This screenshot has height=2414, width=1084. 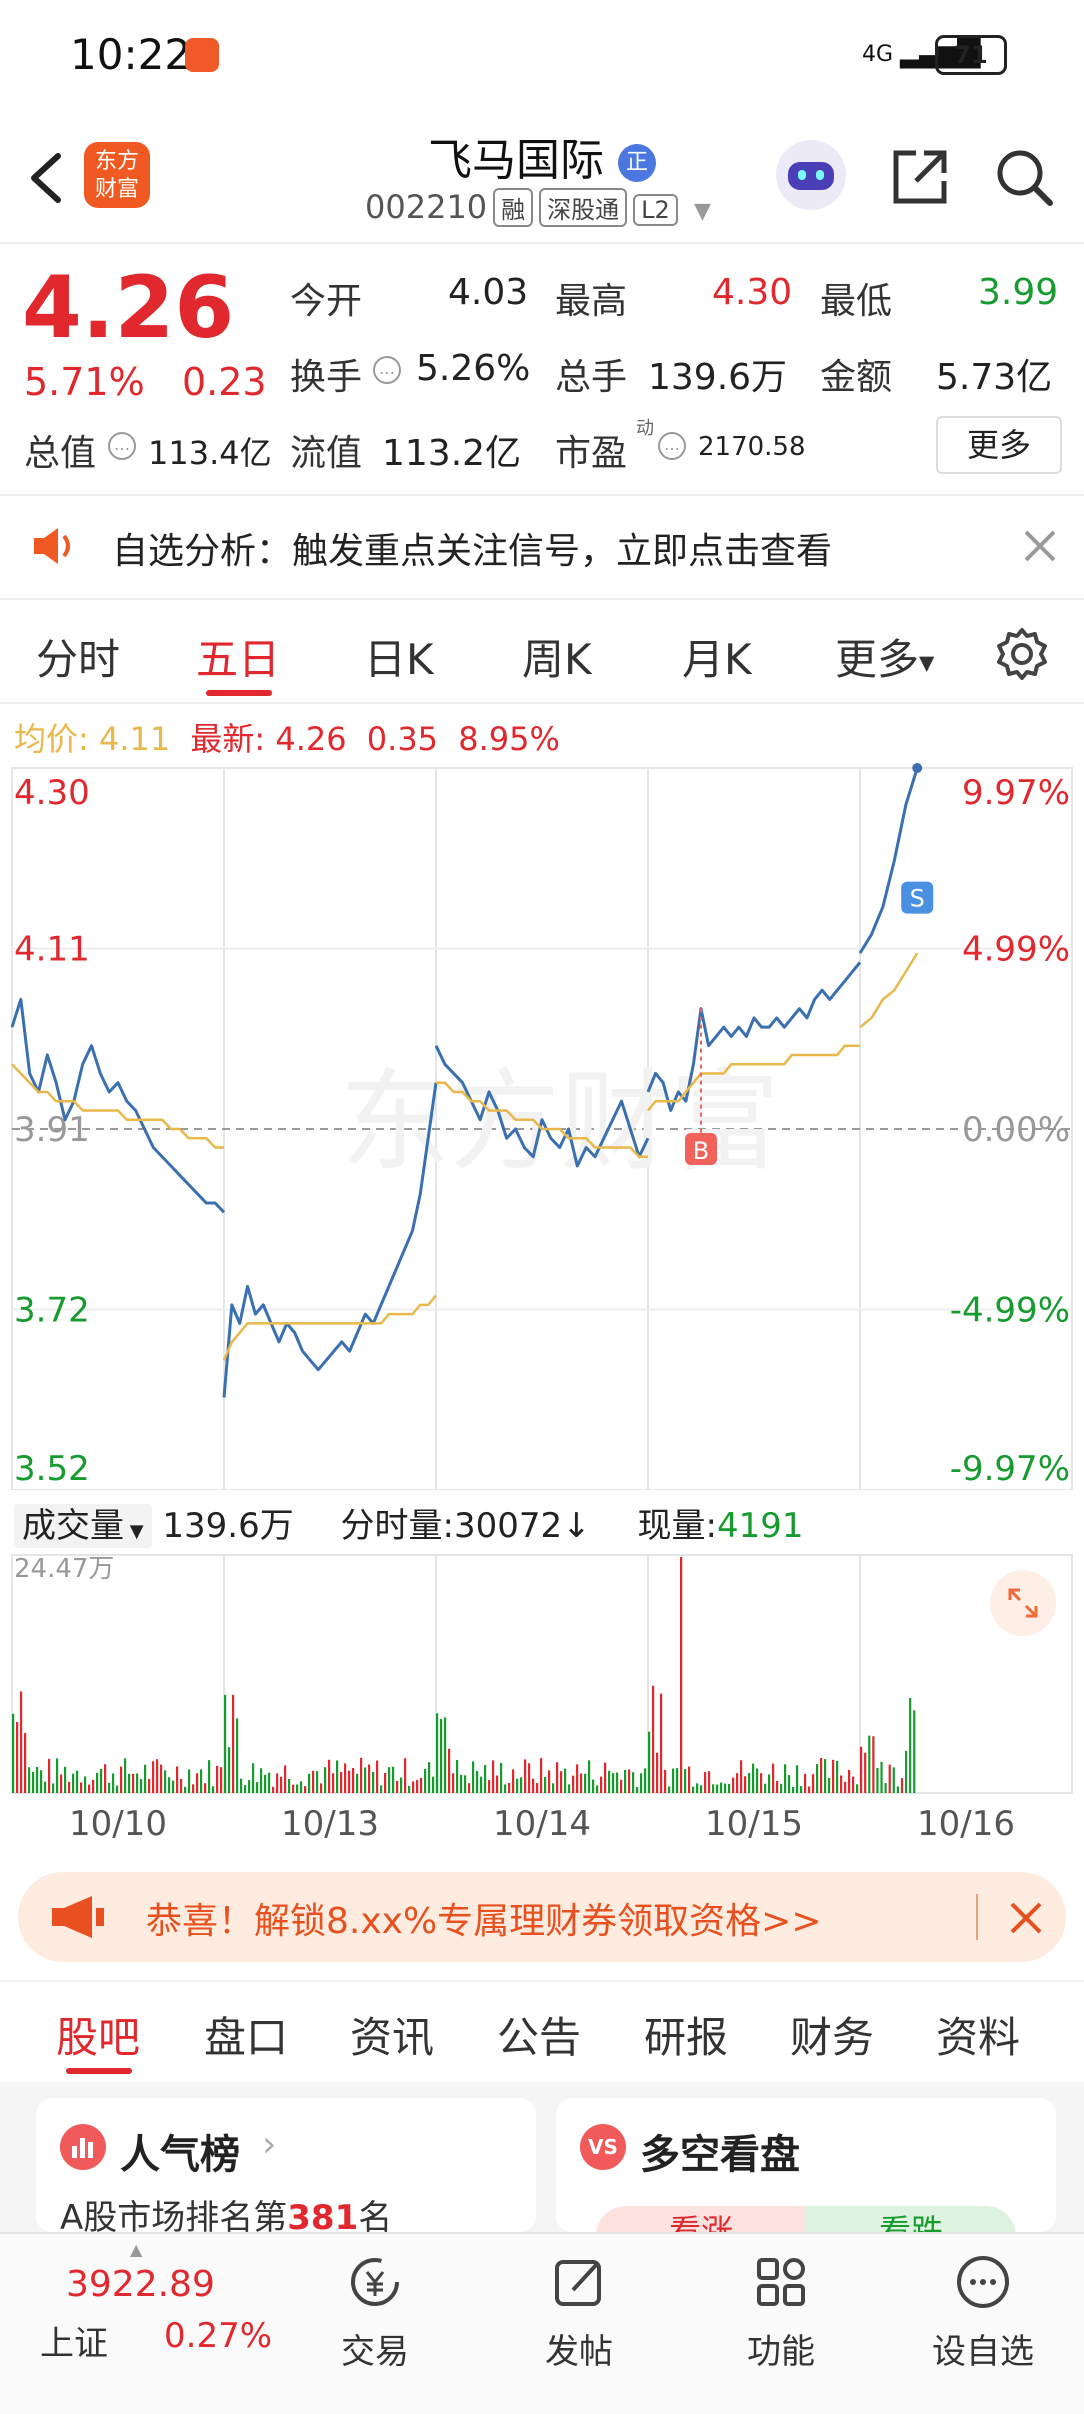 What do you see at coordinates (702, 211) in the screenshot?
I see `dropdown-icon: ▼` at bounding box center [702, 211].